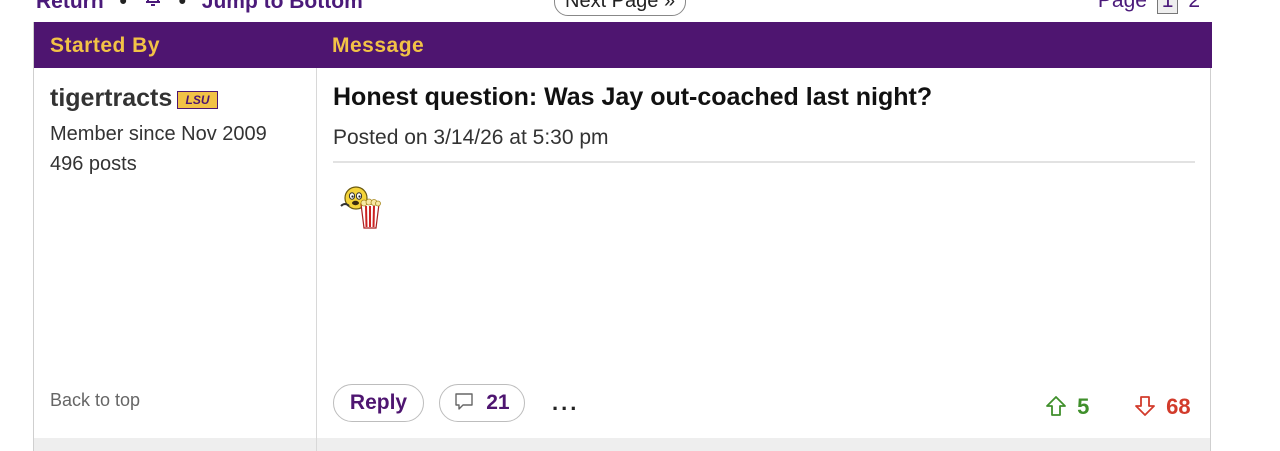 This screenshot has height=451, width=1280. I want to click on upvote-count: 5, so click(1083, 406).